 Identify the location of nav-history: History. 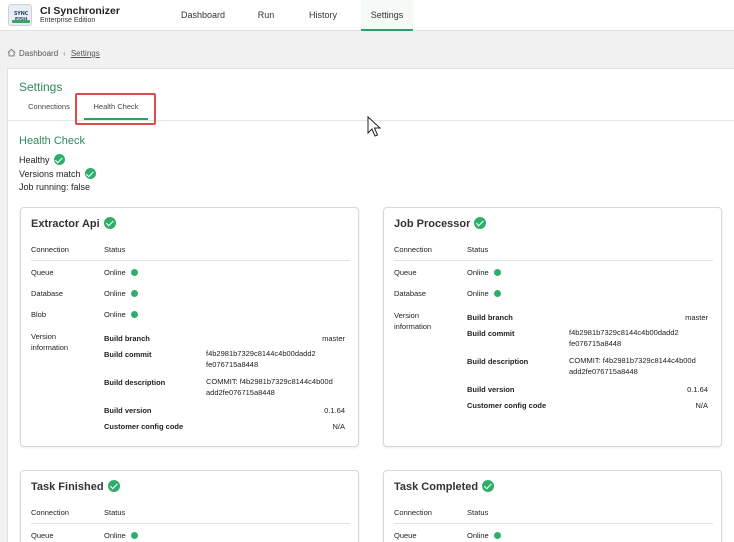
(323, 15).